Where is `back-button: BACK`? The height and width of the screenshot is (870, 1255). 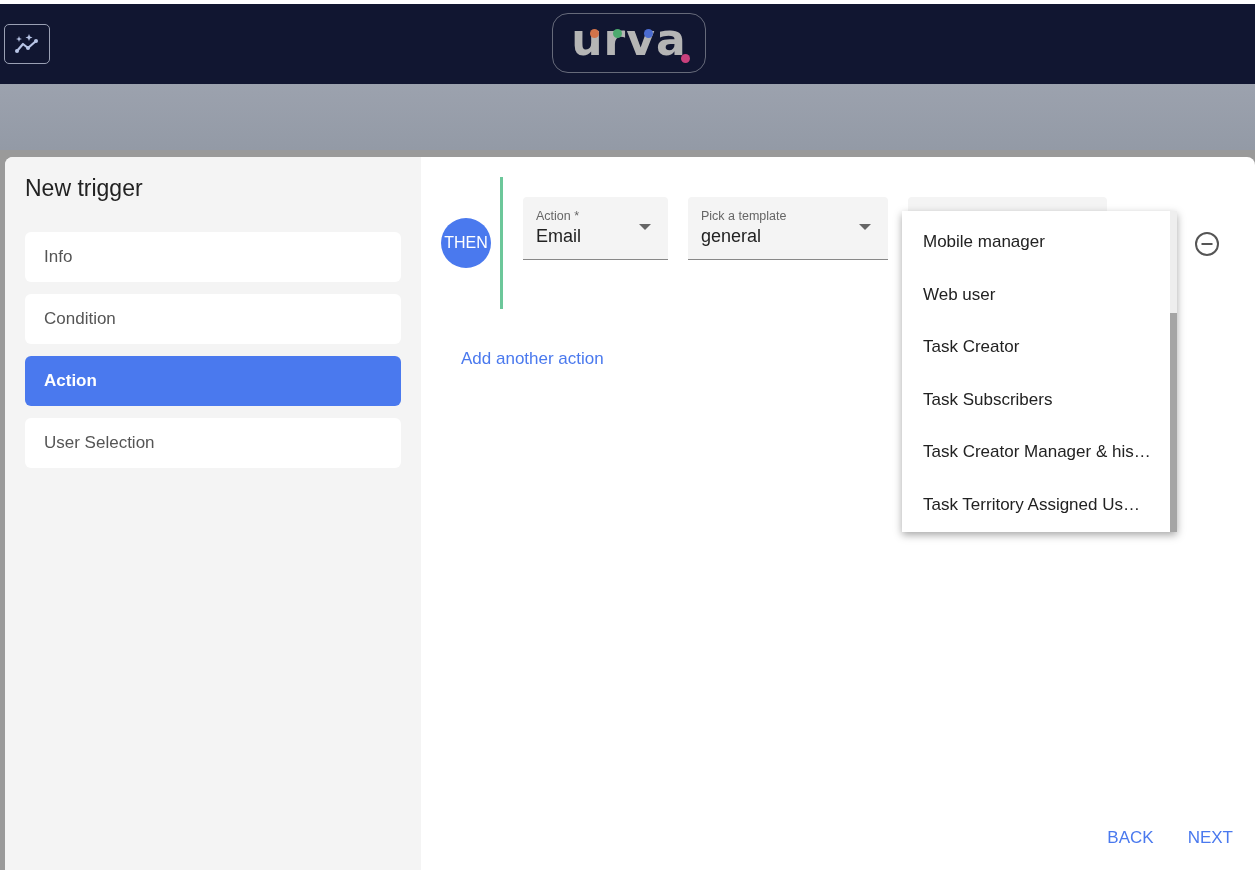
back-button: BACK is located at coordinates (1130, 838).